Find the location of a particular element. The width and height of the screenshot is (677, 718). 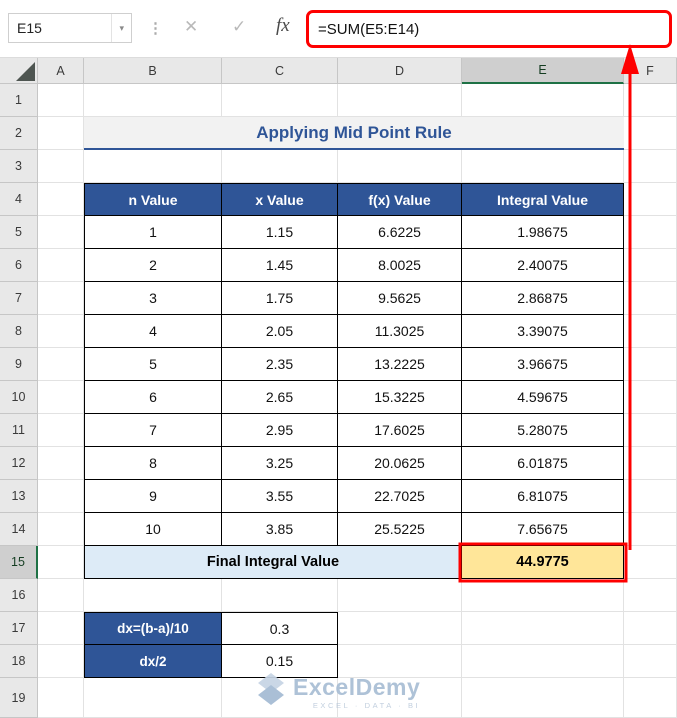

column-header-D: D is located at coordinates (400, 71).